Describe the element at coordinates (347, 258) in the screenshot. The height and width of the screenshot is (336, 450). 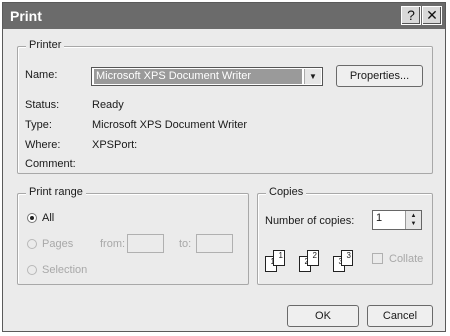
I see `collate-page: 3` at that location.